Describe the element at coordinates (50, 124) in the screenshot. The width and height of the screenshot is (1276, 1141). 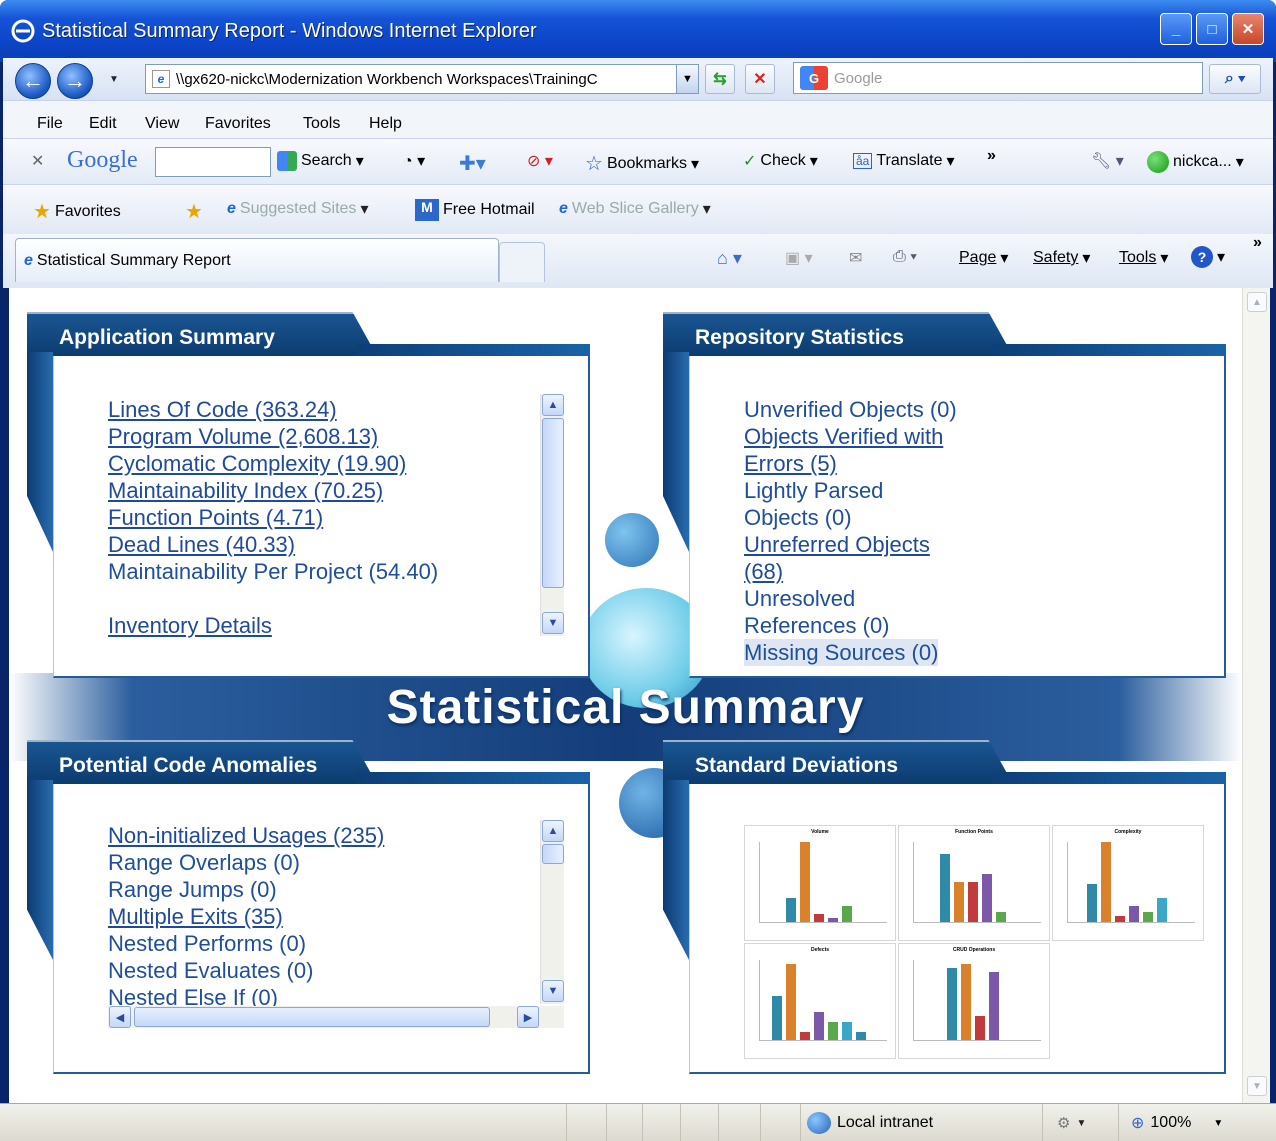
I see `menu-file: File` at that location.